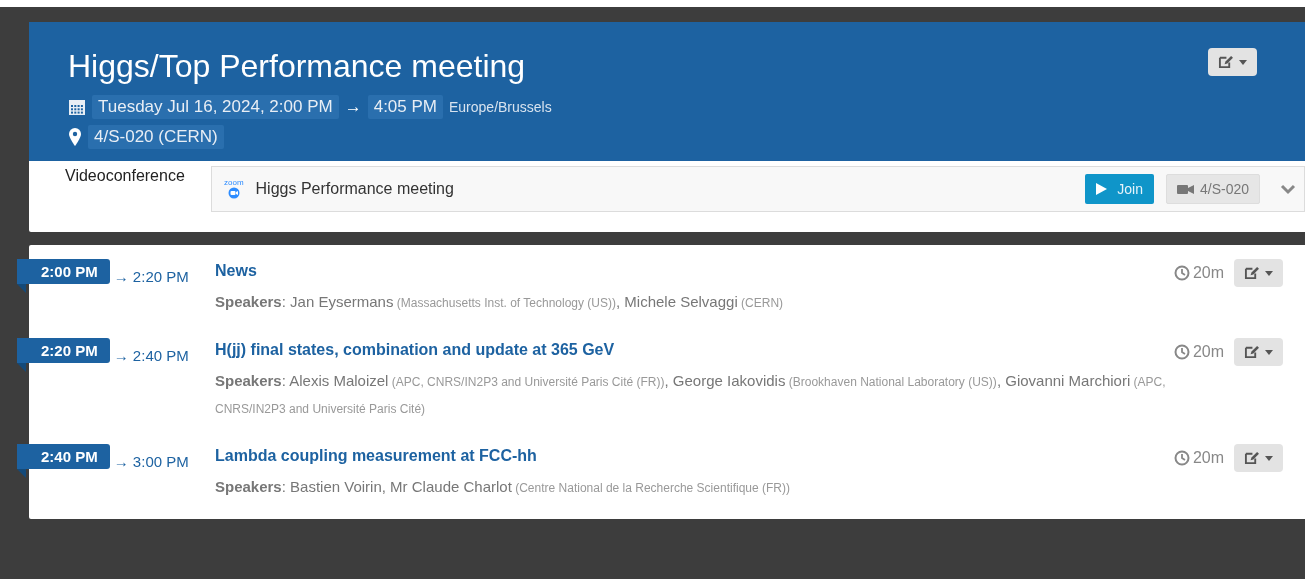 The image size is (1305, 579). What do you see at coordinates (1288, 189) in the screenshot?
I see `chevron-down-icon` at bounding box center [1288, 189].